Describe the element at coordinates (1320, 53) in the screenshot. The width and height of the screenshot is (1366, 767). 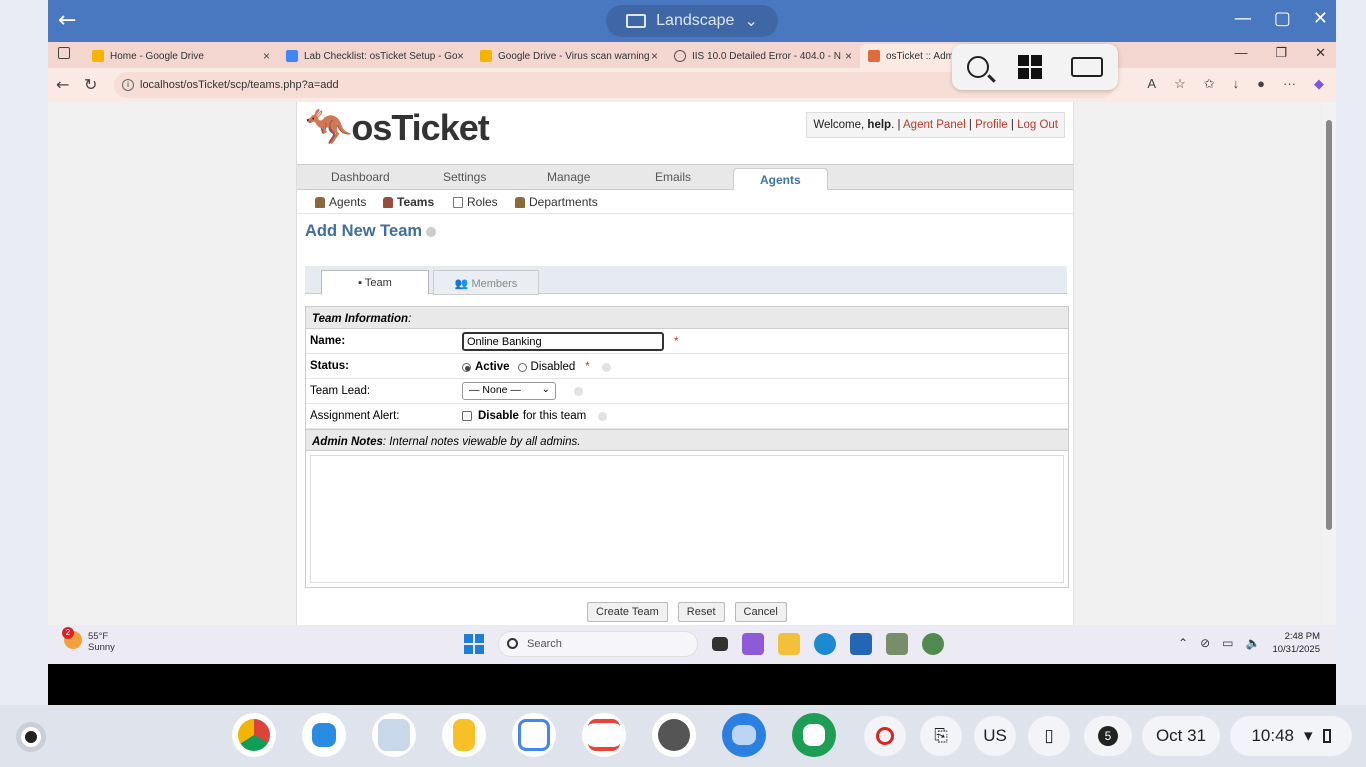
I see `browser-close-button: ✕` at that location.